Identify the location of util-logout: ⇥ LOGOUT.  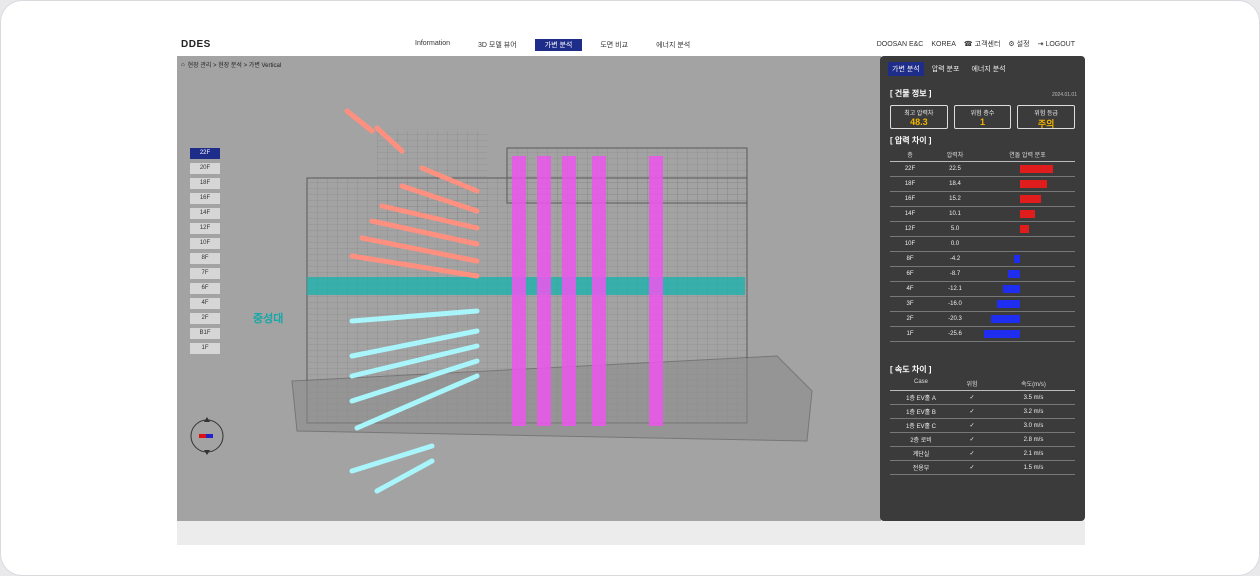
(1056, 44).